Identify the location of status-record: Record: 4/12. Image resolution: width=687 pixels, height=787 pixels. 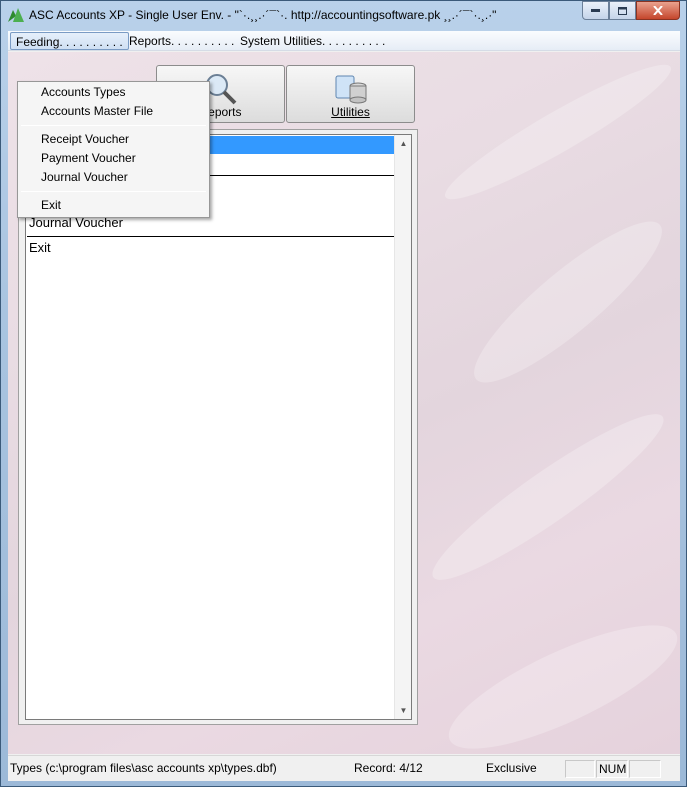
(388, 768).